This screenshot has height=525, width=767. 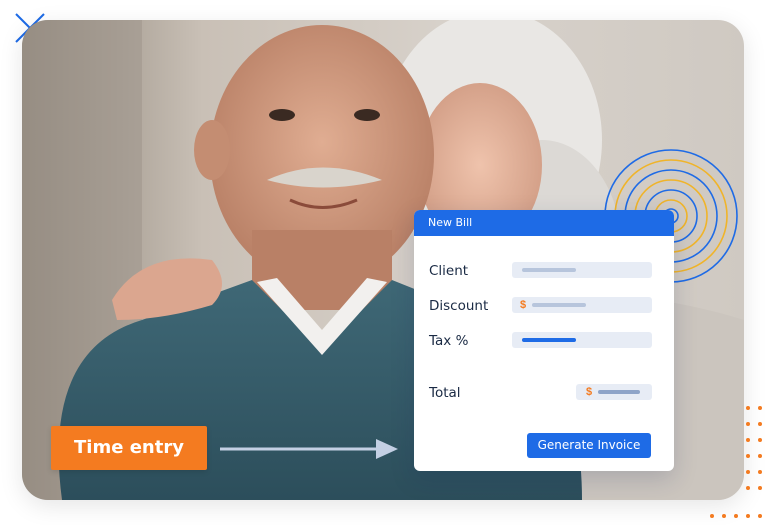 I want to click on total-label: Total, so click(x=445, y=393).